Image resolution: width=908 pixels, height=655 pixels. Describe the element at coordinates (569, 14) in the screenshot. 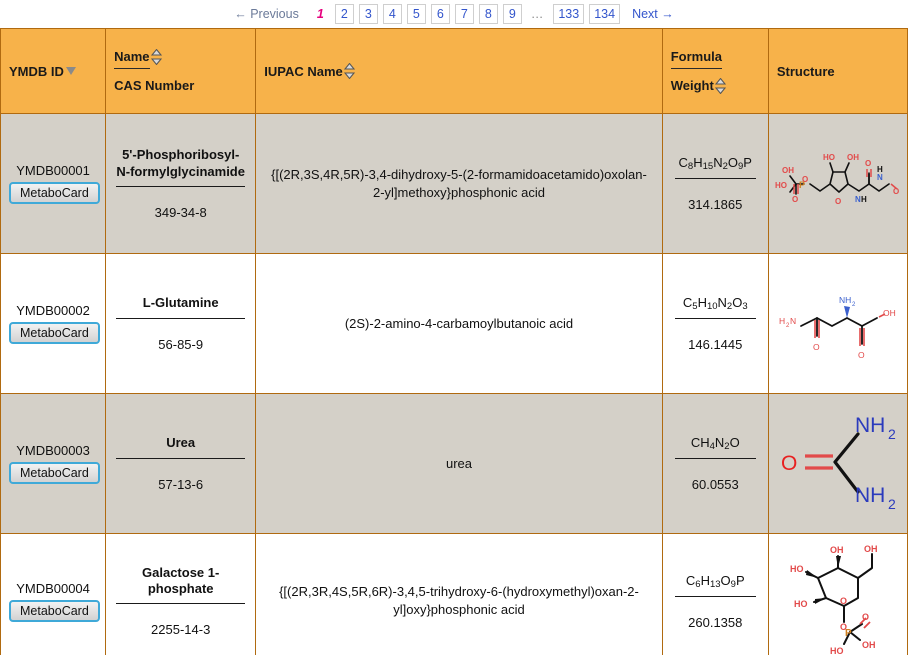

I see `pagination-page-133: 133` at that location.